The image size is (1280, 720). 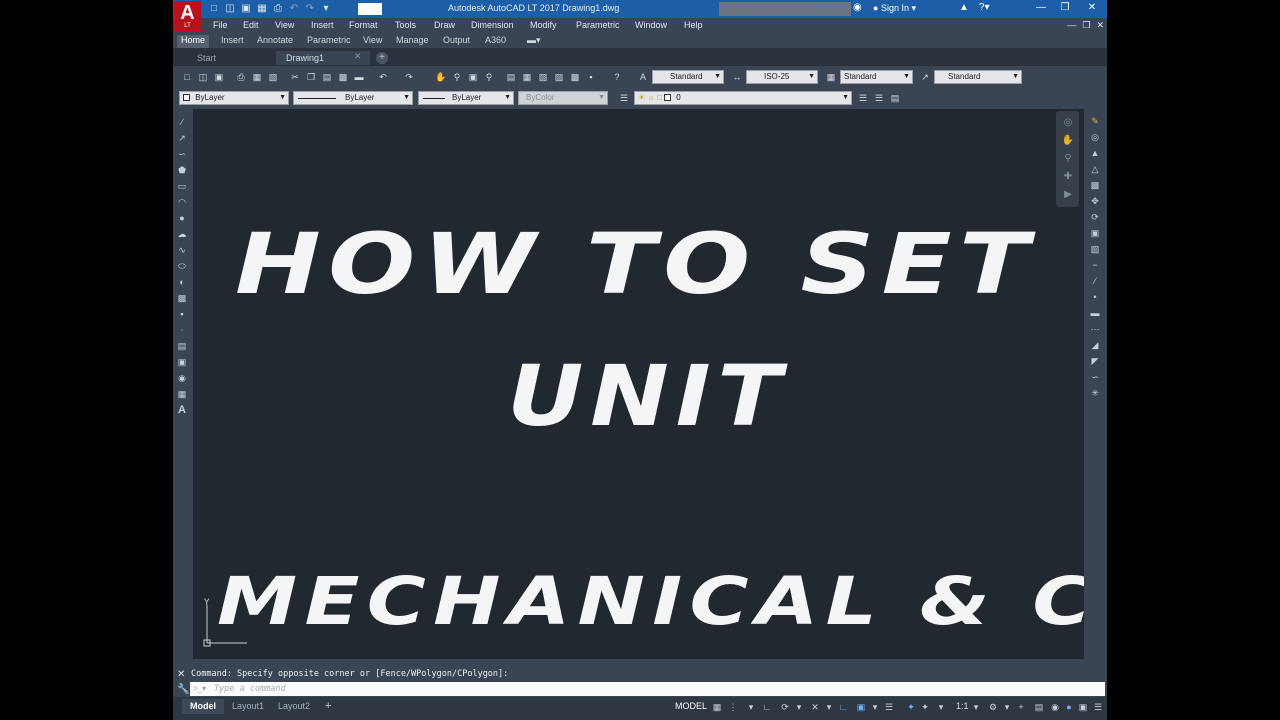 I want to click on customize-wrench-icon: 🔧, so click(x=183, y=689).